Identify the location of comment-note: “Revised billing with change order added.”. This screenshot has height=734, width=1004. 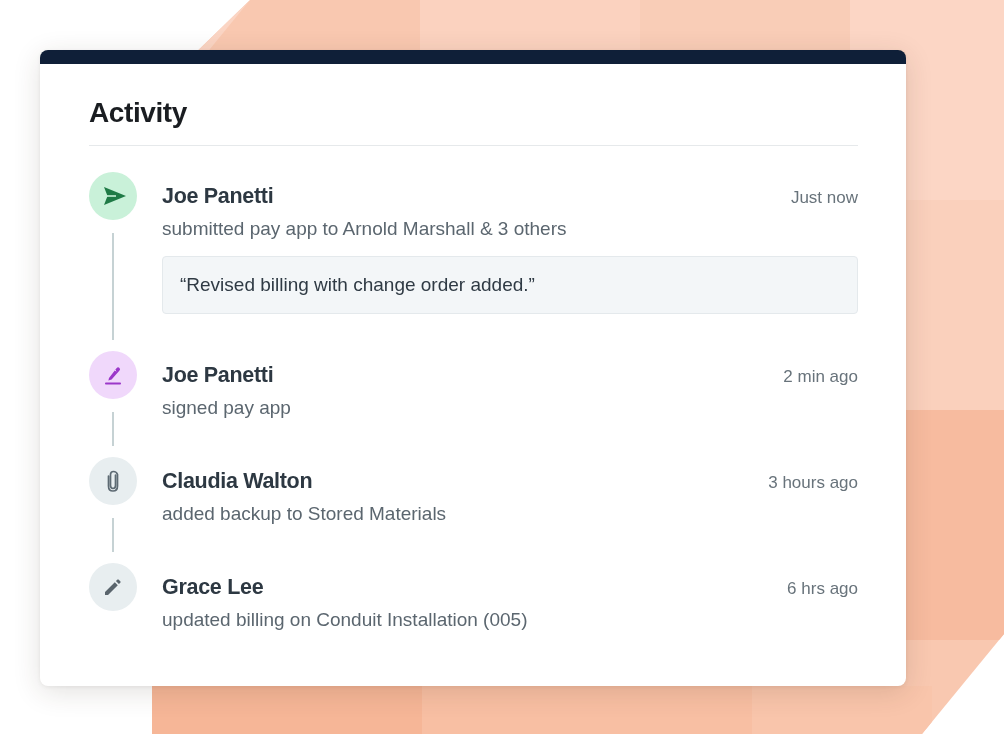
(510, 285).